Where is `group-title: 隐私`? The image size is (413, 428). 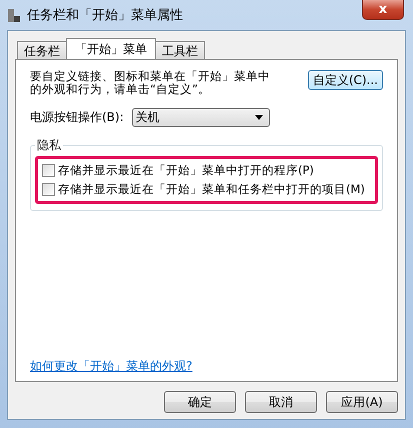 group-title: 隐私 is located at coordinates (49, 145).